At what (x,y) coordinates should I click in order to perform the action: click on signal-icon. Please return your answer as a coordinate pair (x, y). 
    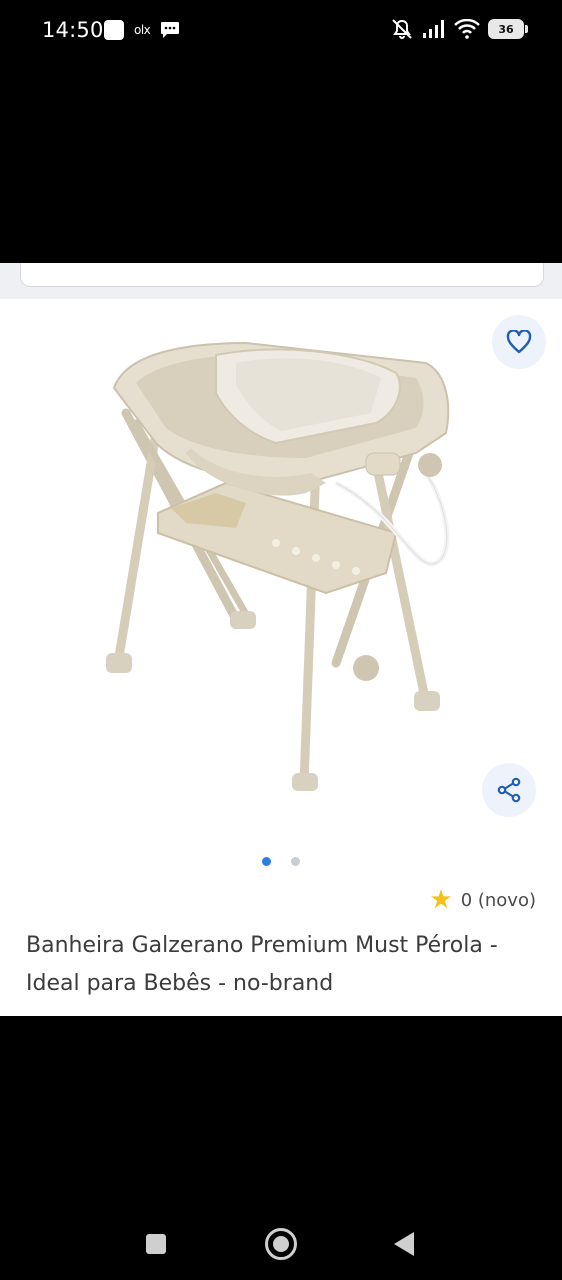
    Looking at the image, I should click on (433, 29).